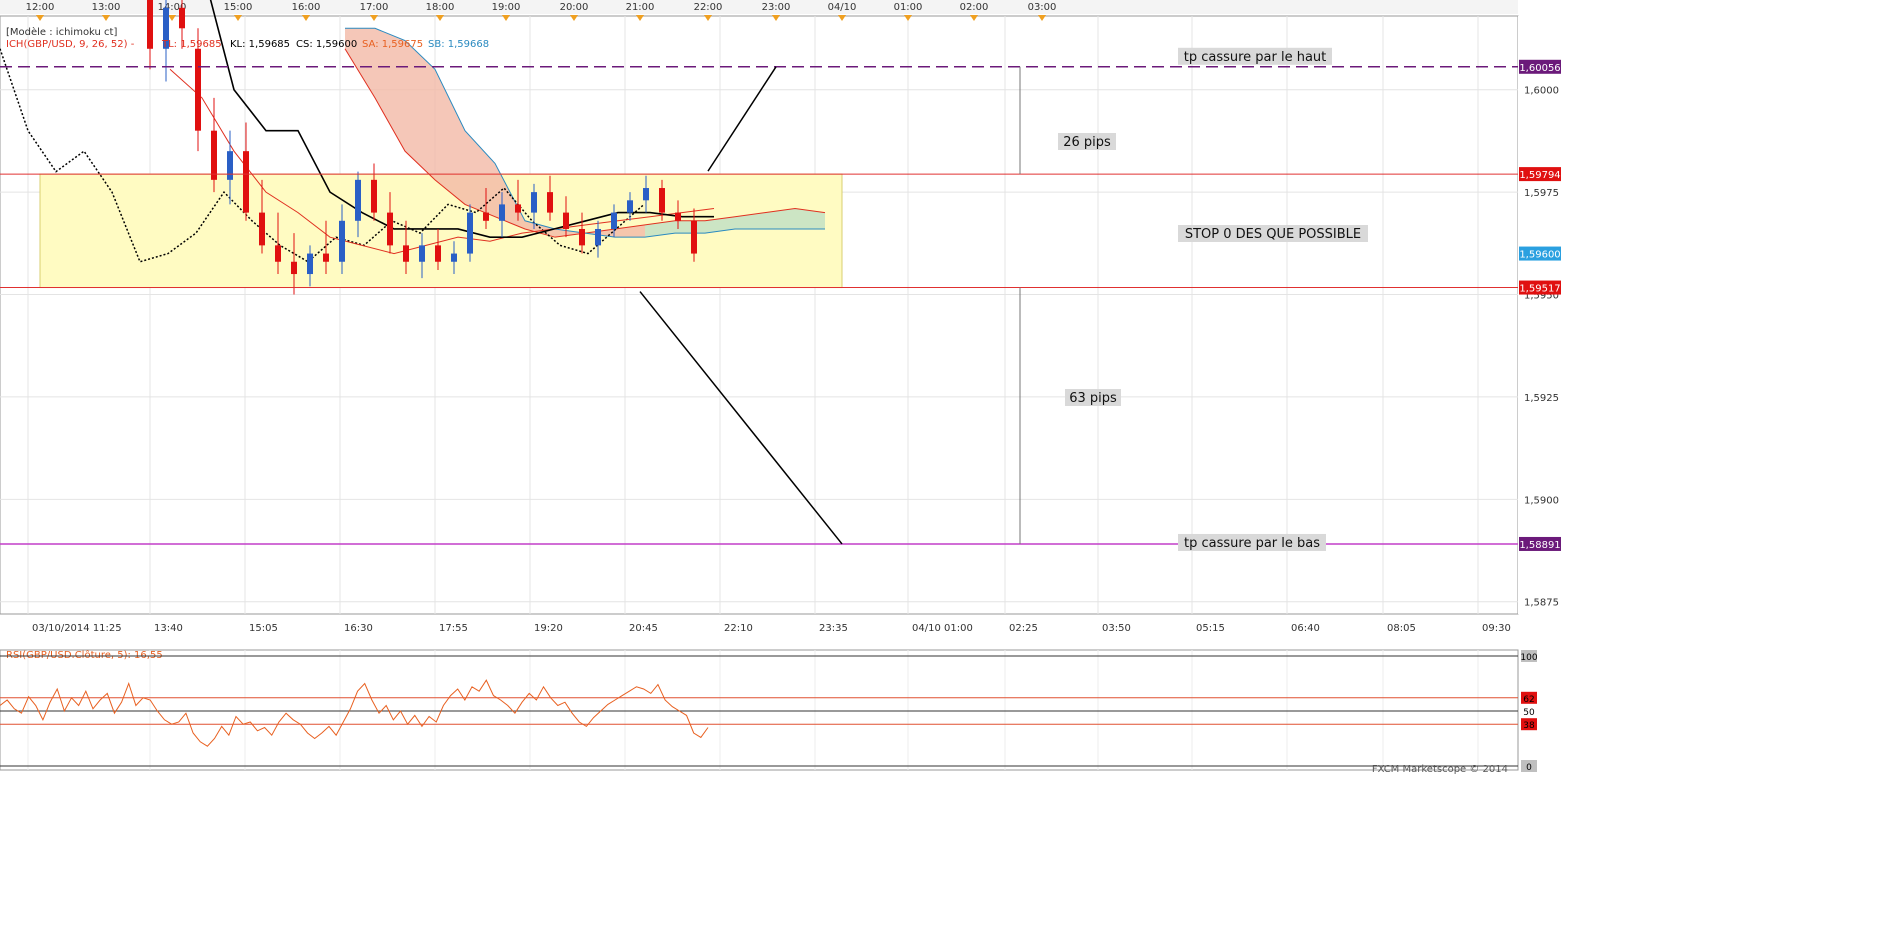 This screenshot has width=1903, height=940. What do you see at coordinates (1305, 628) in the screenshot?
I see `x-tick-label: 06:40` at bounding box center [1305, 628].